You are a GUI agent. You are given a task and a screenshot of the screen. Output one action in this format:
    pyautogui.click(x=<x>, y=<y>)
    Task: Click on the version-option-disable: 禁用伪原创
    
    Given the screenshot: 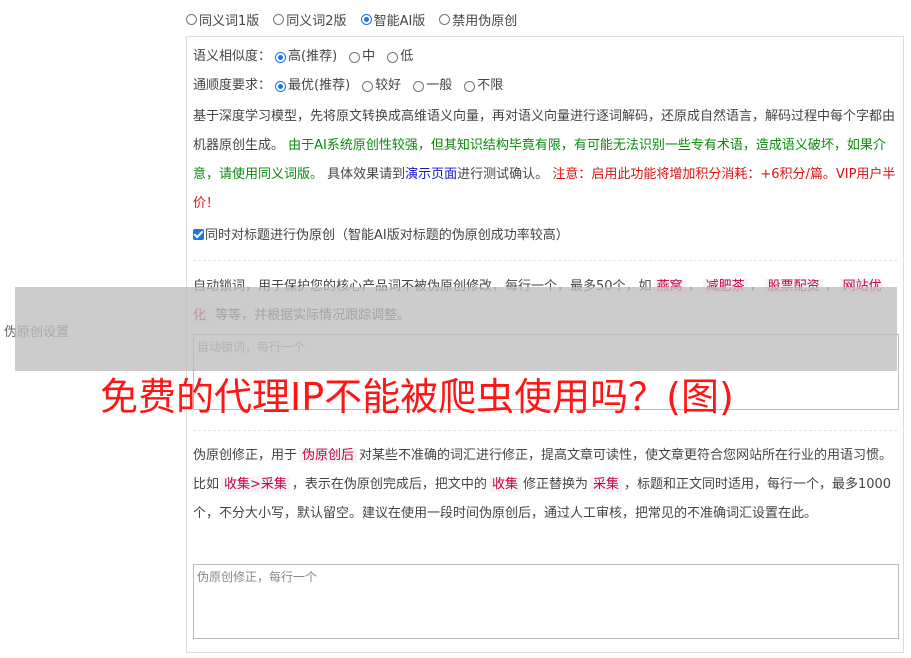 What is the action you would take?
    pyautogui.click(x=478, y=19)
    